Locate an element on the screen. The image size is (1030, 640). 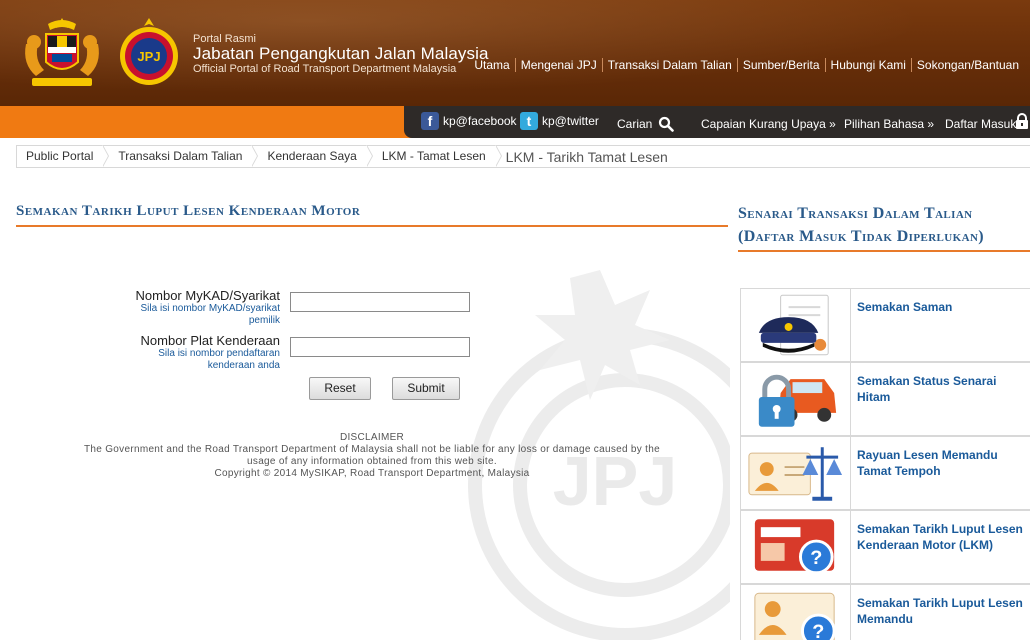
mykad-label: Nombor MyKAD/Syarikat is located at coordinates (207, 295).